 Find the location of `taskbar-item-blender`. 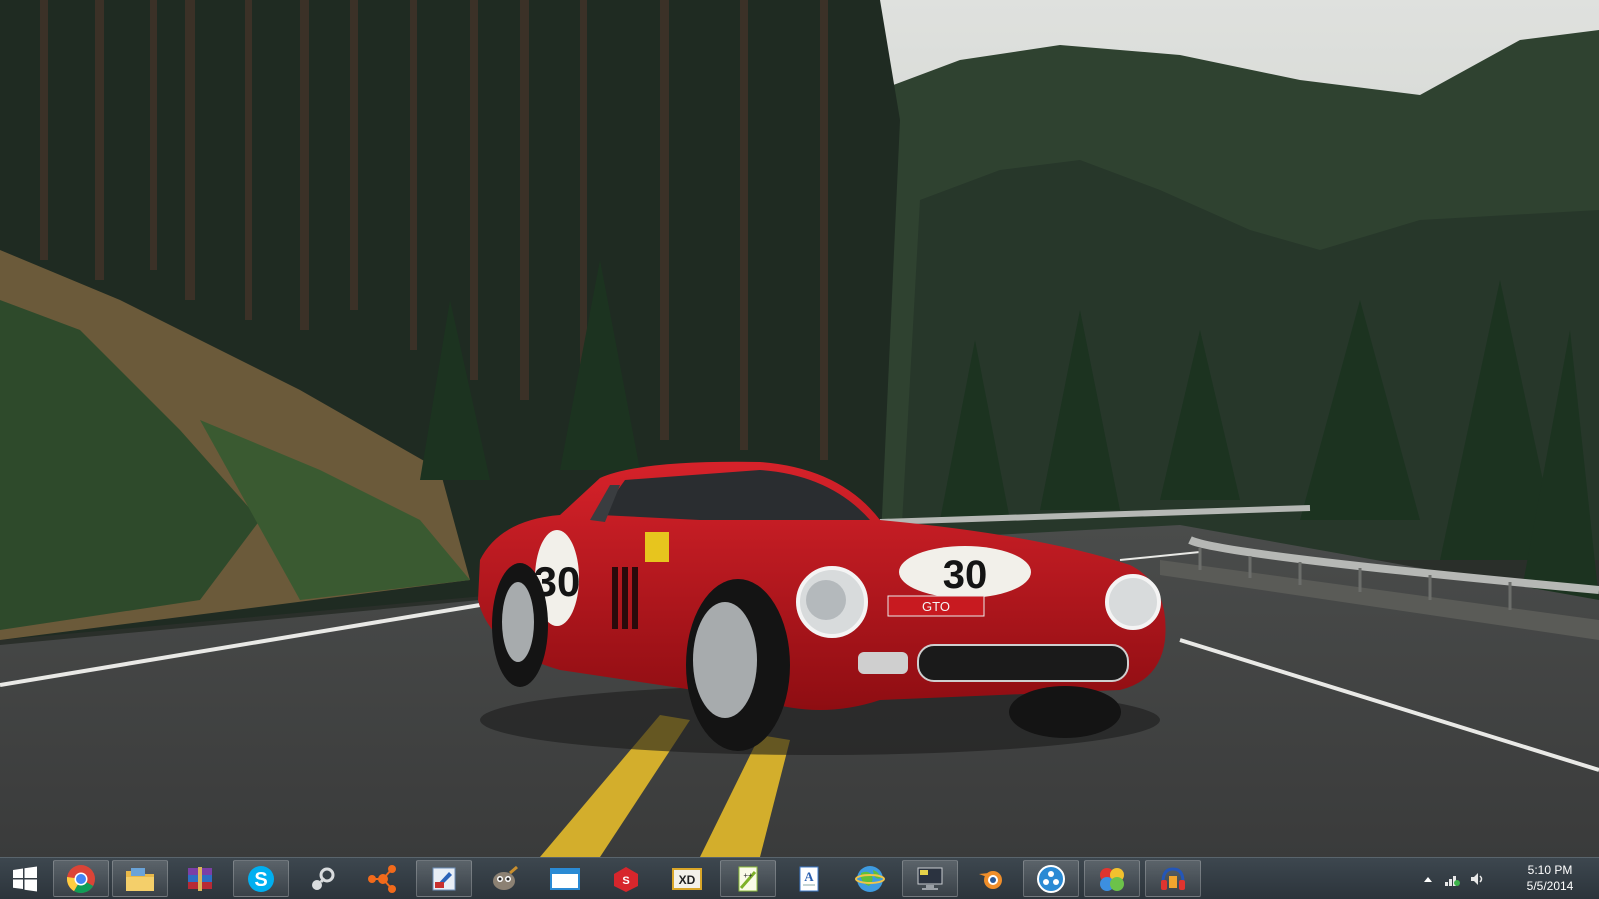

taskbar-item-blender is located at coordinates (991, 878).